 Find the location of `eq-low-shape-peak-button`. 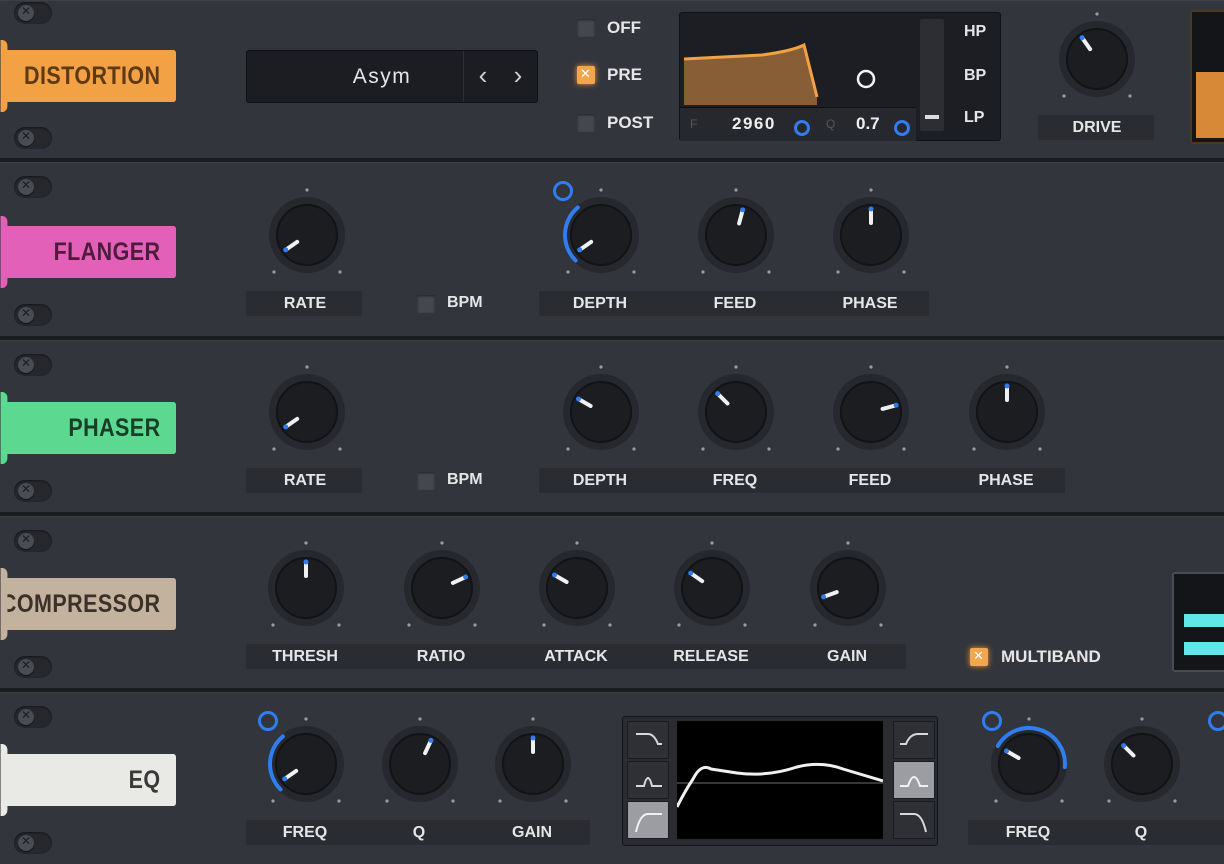

eq-low-shape-peak-button is located at coordinates (648, 780).